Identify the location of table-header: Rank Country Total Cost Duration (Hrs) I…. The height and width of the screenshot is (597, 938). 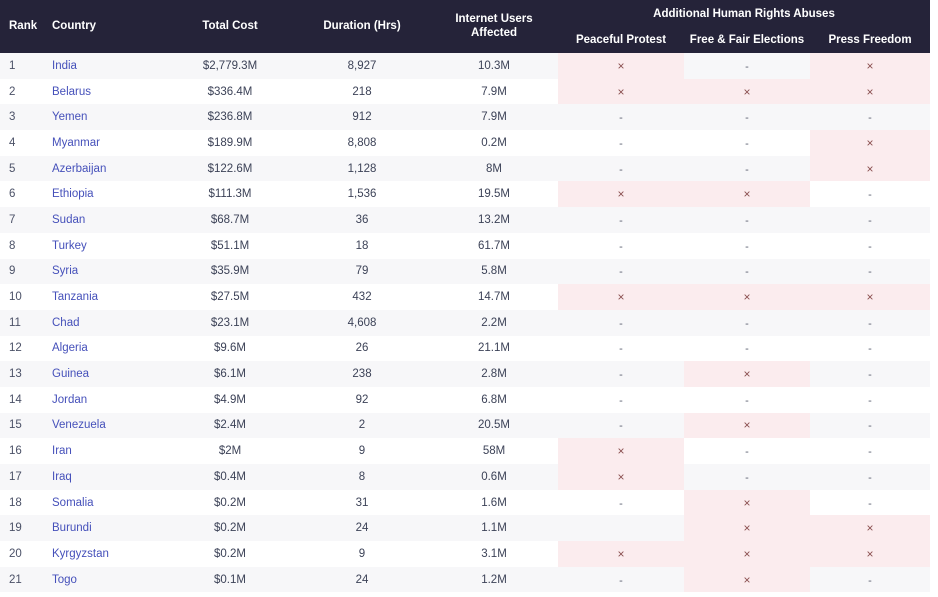
(465, 26).